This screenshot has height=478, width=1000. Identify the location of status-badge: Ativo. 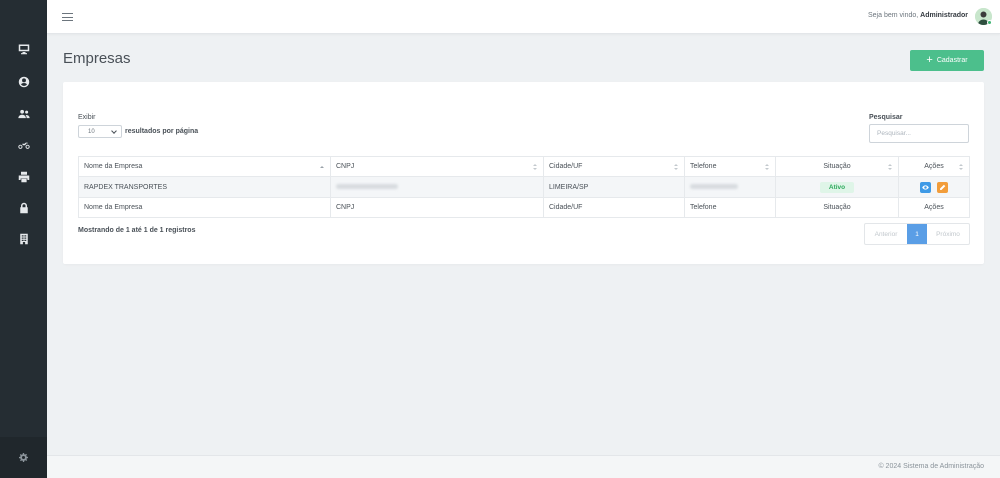
(837, 187).